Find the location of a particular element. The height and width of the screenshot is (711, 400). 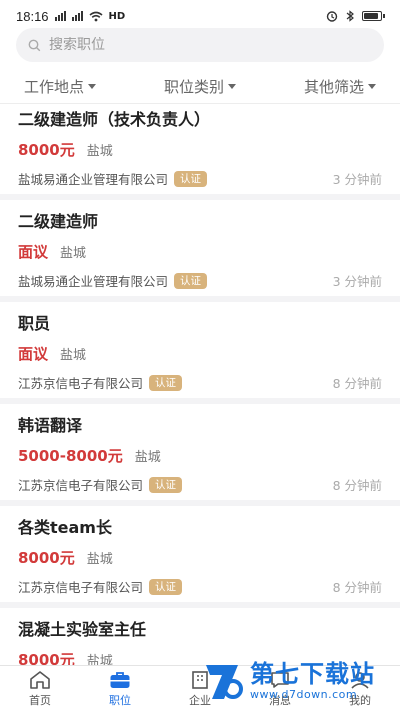

wifi-icon is located at coordinates (96, 16).